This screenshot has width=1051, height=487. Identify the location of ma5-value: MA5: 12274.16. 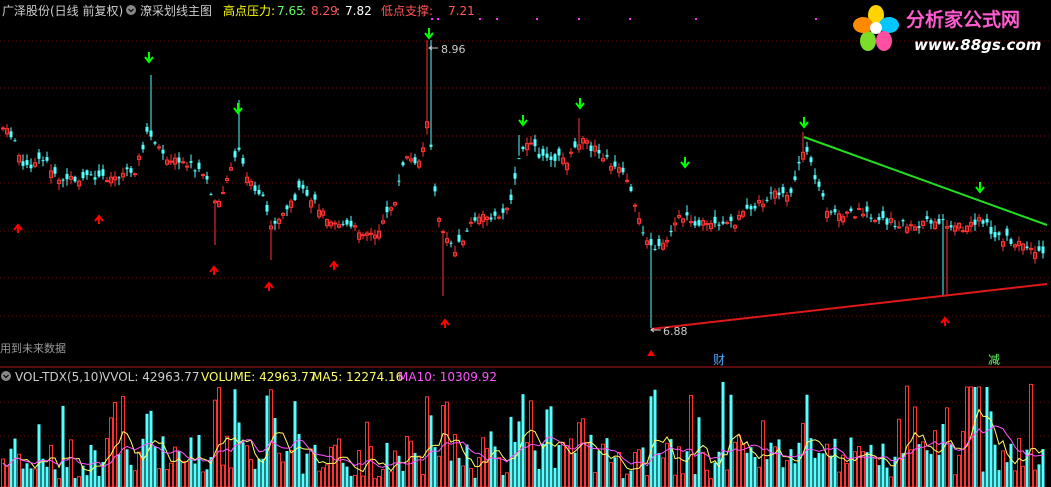
(357, 377).